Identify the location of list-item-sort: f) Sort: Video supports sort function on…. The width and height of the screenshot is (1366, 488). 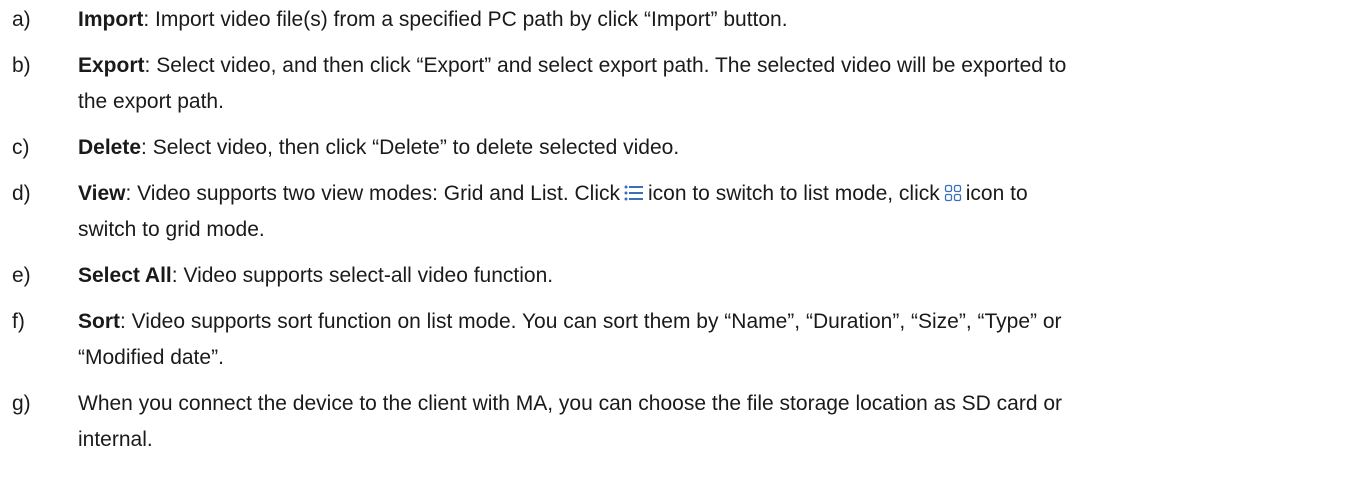
(683, 340).